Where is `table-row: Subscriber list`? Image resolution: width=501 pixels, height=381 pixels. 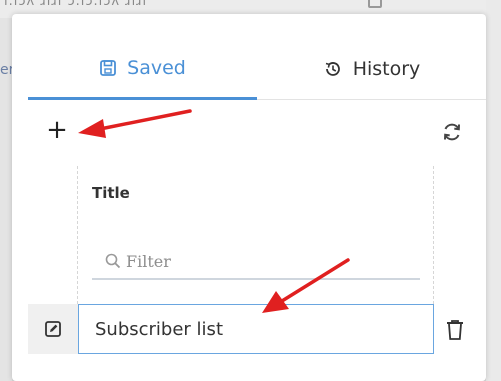 table-row: Subscriber list is located at coordinates (257, 329).